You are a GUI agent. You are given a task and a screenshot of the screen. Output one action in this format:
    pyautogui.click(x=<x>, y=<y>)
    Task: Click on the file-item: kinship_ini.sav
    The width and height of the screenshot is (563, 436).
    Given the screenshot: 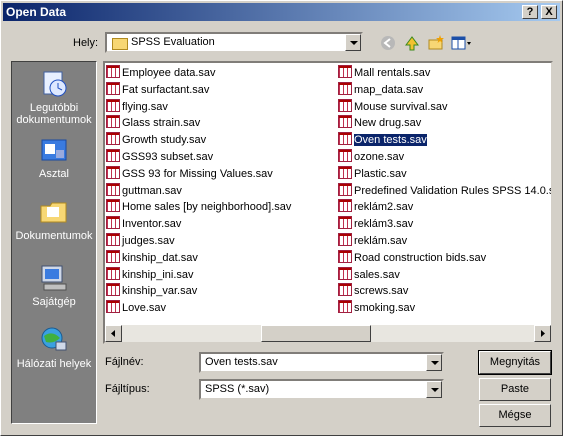 What is the action you would take?
    pyautogui.click(x=150, y=274)
    